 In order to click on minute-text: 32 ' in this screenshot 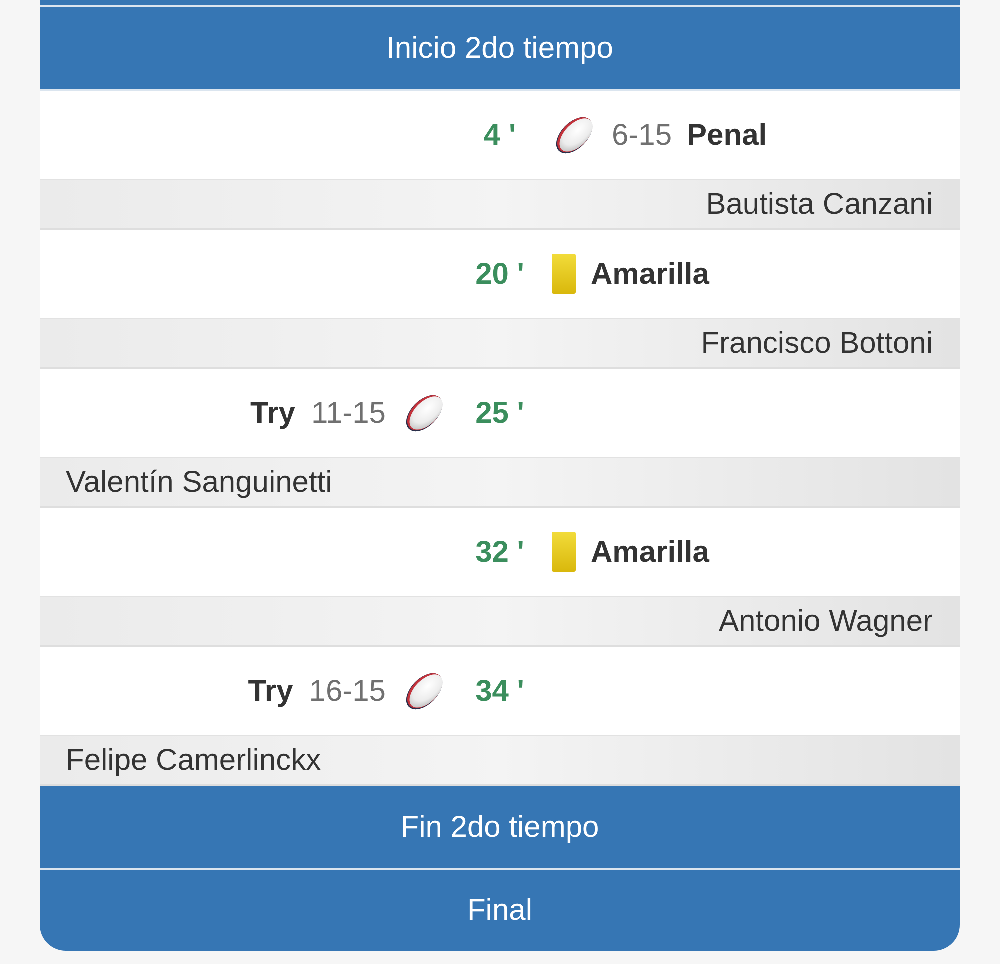, I will do `click(500, 552)`.